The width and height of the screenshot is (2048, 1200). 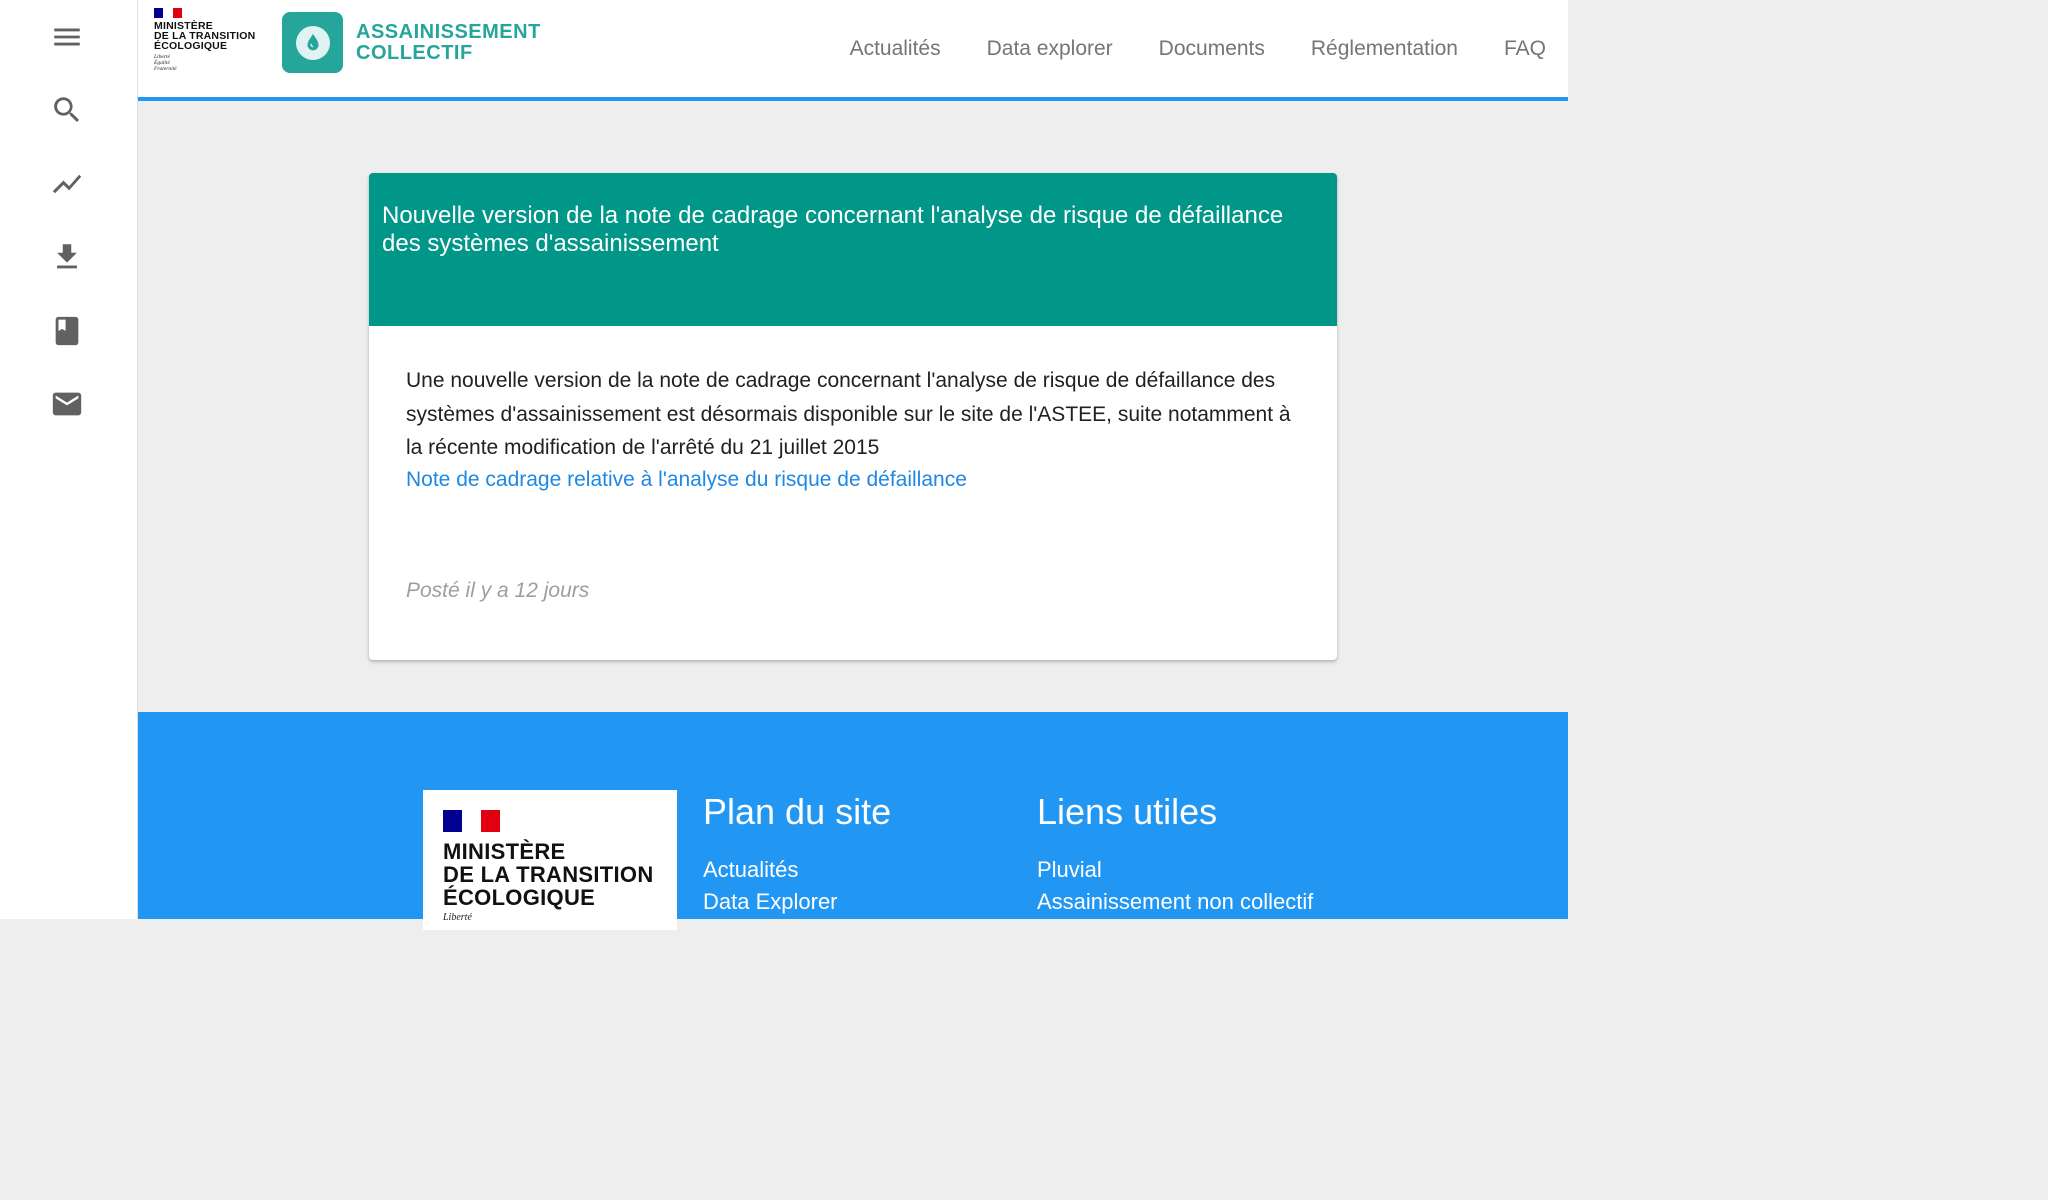 What do you see at coordinates (414, 53) in the screenshot?
I see `app-name-line-2: COLLECTIF` at bounding box center [414, 53].